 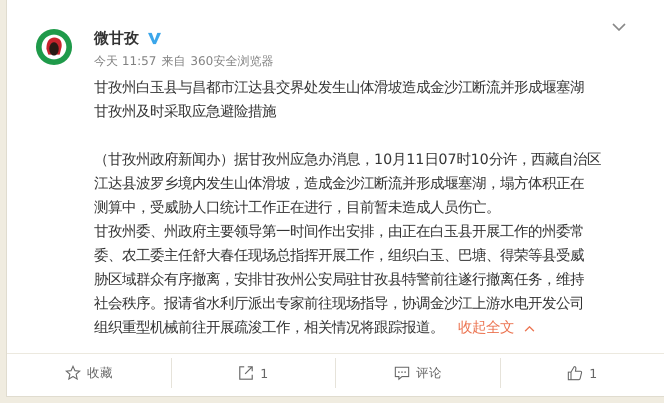 What do you see at coordinates (339, 184) in the screenshot?
I see `post-text-line: 江达县波罗乡境内发生山体滑坡，造成金沙江断流并形成堰塞湖，塌方体积正在` at bounding box center [339, 184].